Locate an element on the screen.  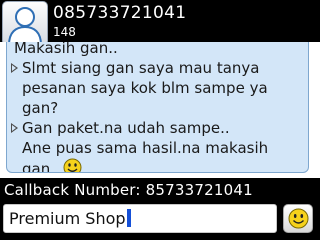
message-line: Ane puas sama hasil.na makasih is located at coordinates (145, 148).